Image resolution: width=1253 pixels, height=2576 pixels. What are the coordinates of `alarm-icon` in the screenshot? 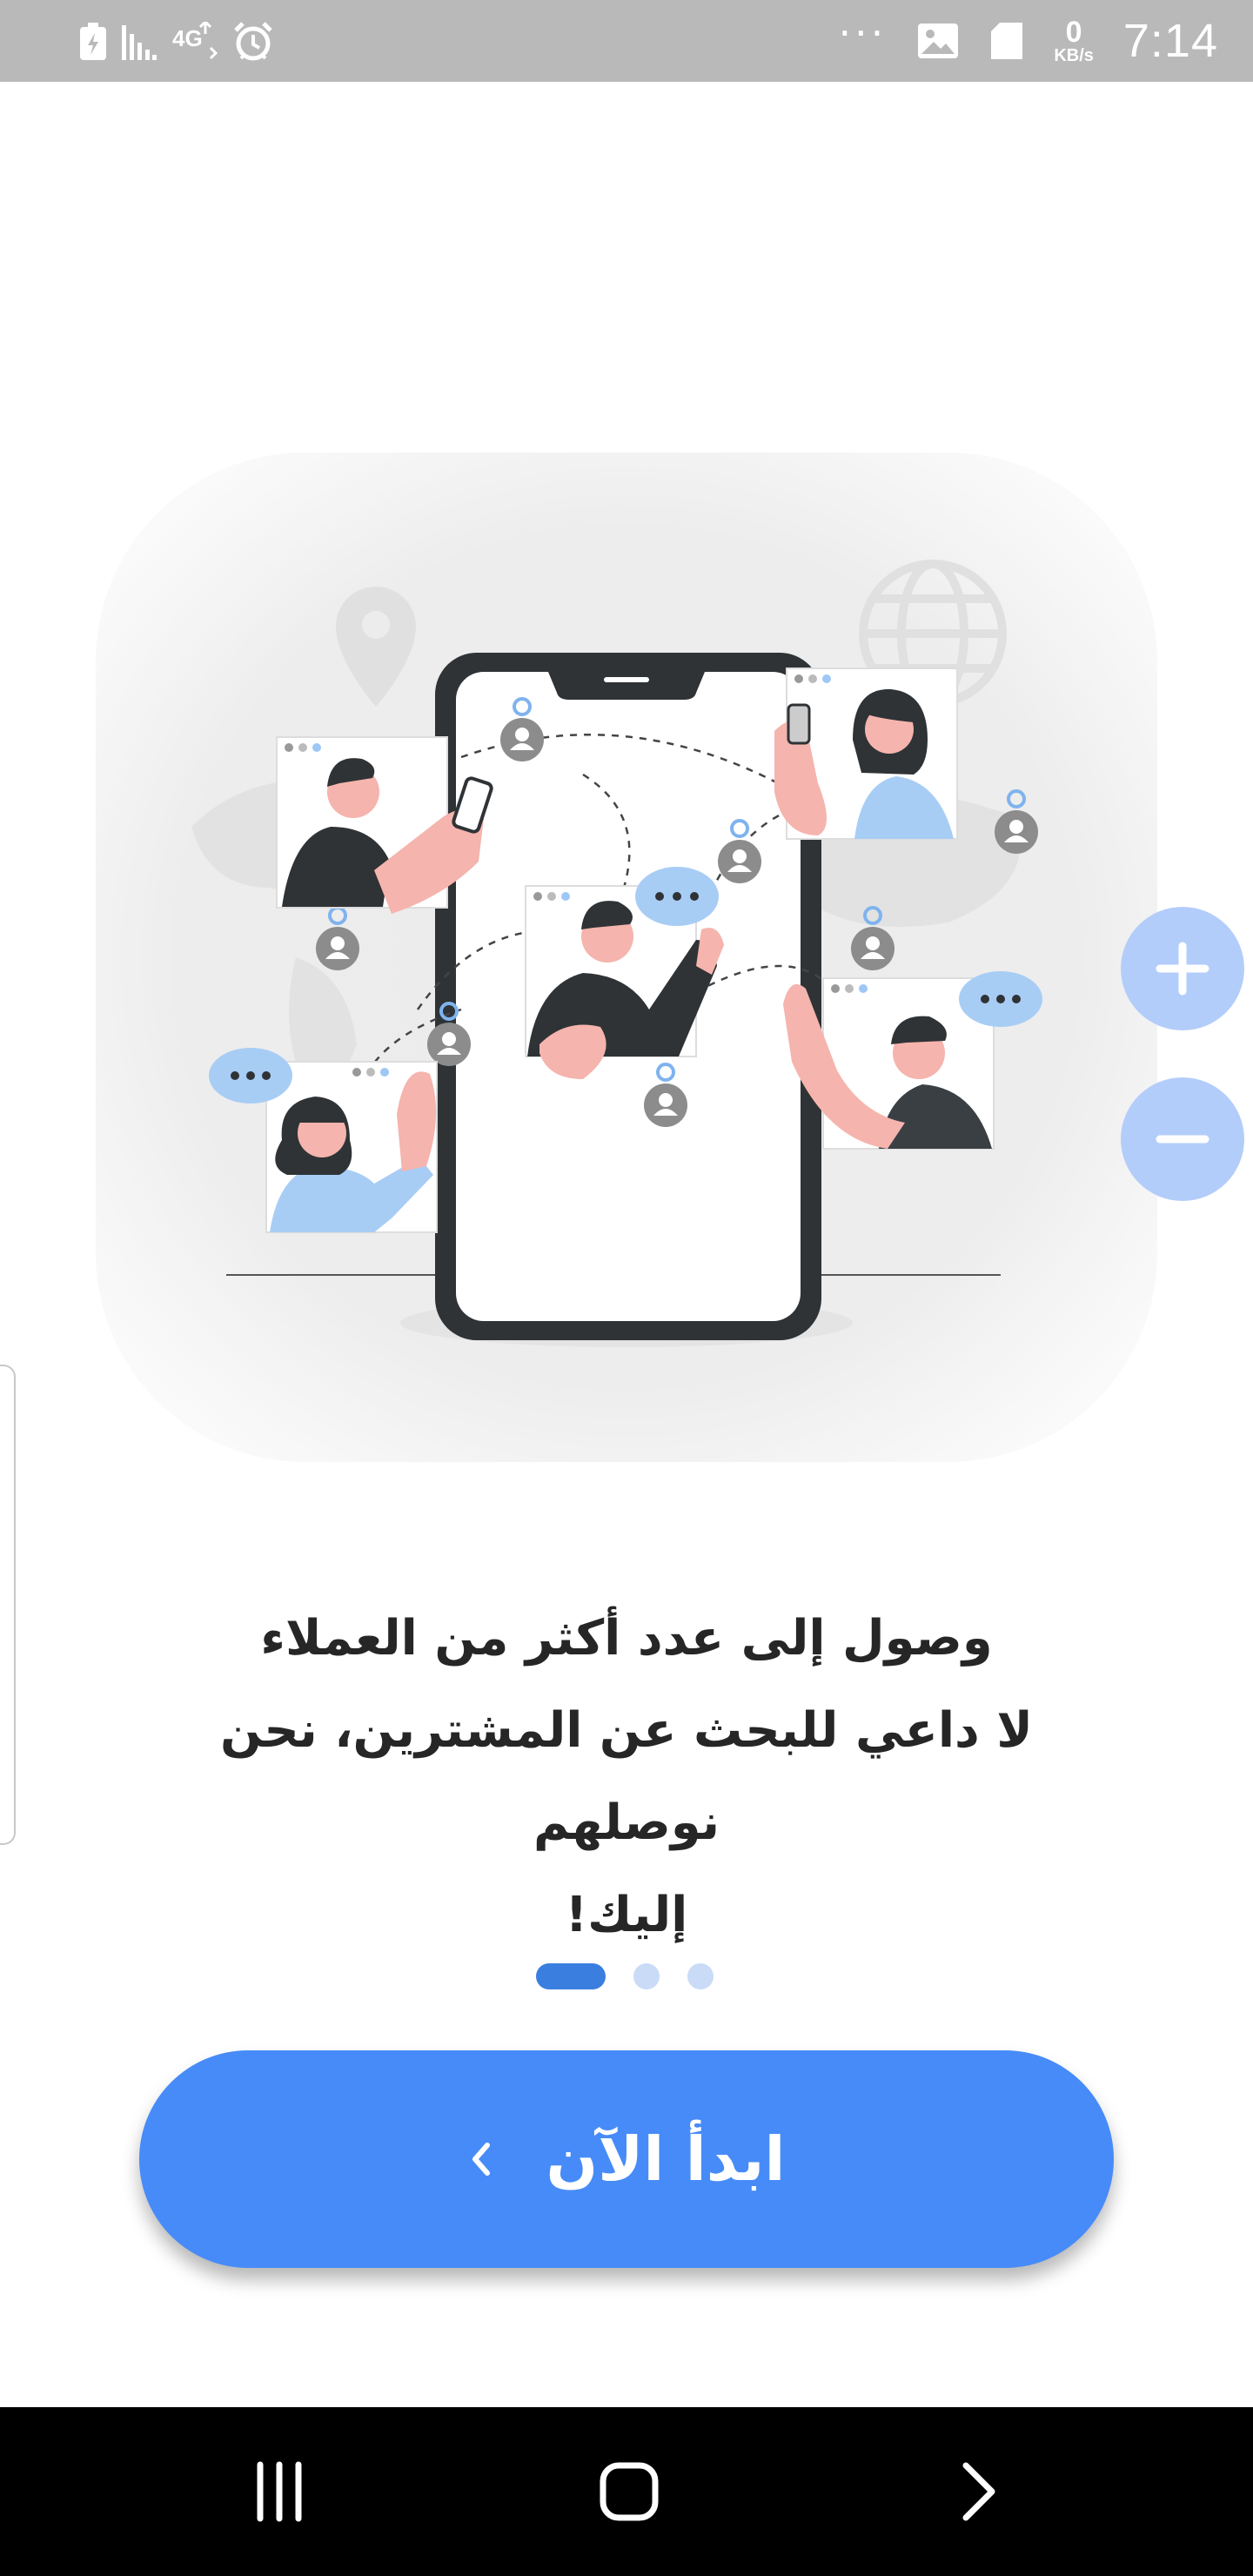 It's located at (253, 42).